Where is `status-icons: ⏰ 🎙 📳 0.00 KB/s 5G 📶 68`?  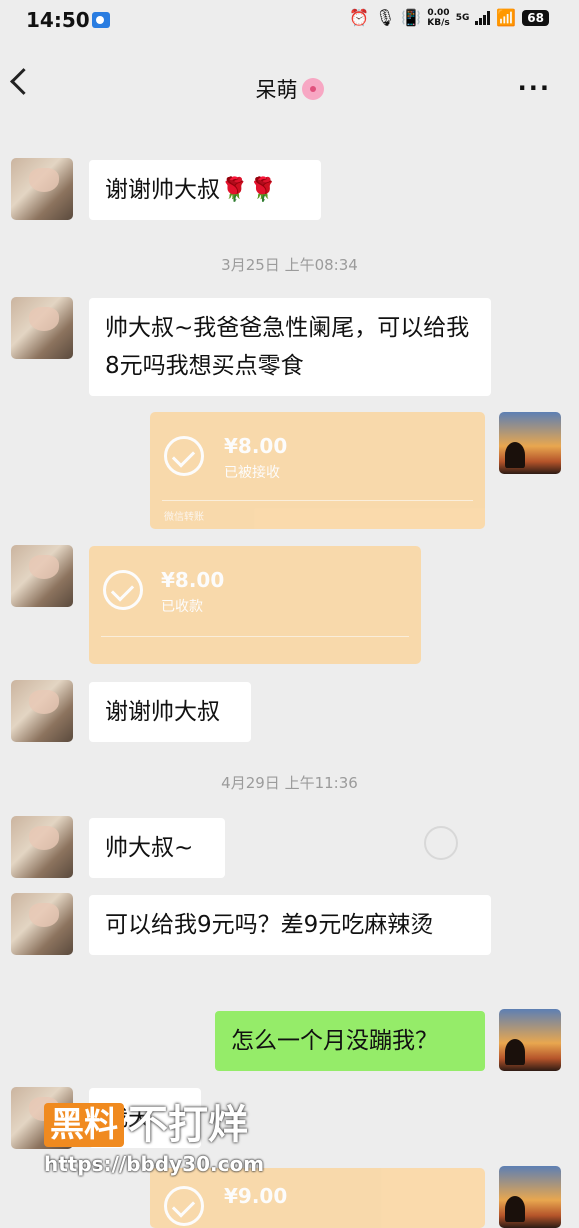
status-icons: ⏰ 🎙 📳 0.00 KB/s 5G 📶 68 is located at coordinates (449, 18).